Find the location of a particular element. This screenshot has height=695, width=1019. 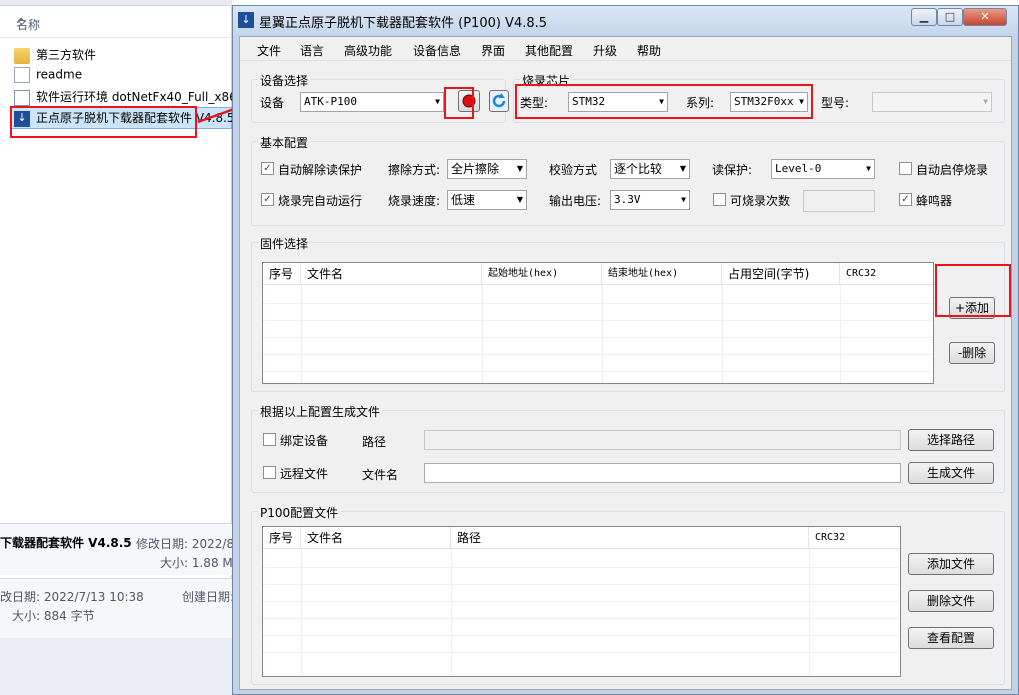

highlight-box-chip is located at coordinates (664, 101).